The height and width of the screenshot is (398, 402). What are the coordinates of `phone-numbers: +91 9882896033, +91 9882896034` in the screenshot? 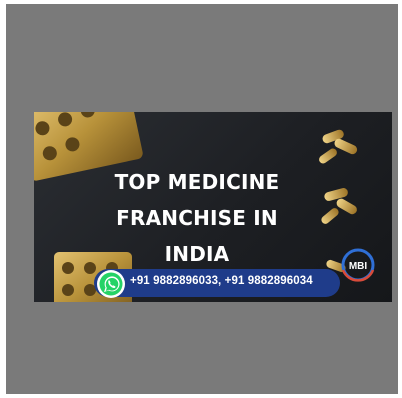 It's located at (221, 281).